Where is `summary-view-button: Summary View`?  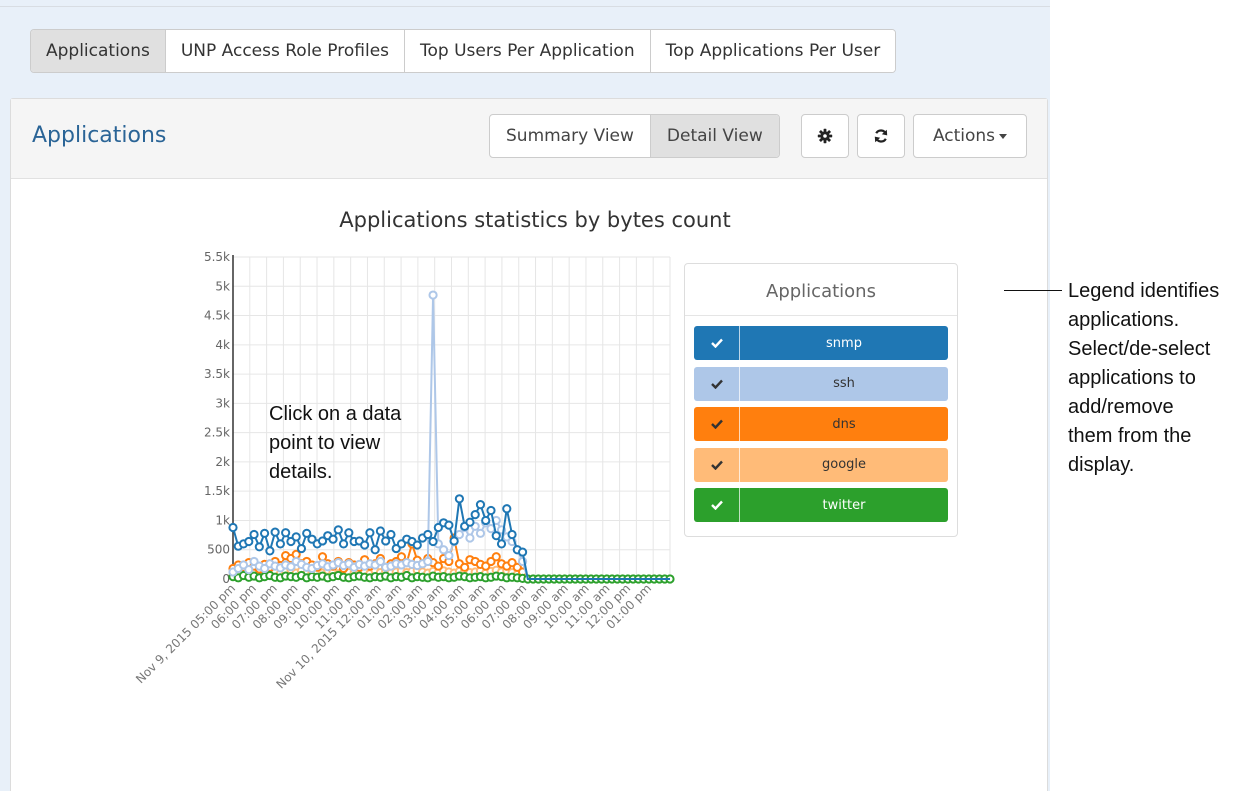 summary-view-button: Summary View is located at coordinates (570, 136).